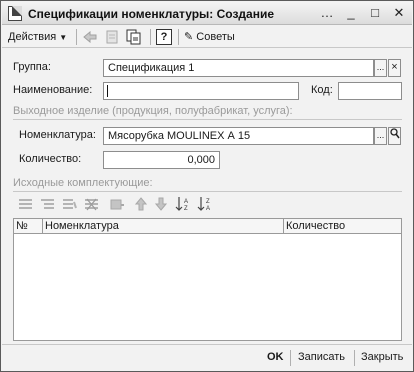  I want to click on code-label: Код:, so click(322, 90).